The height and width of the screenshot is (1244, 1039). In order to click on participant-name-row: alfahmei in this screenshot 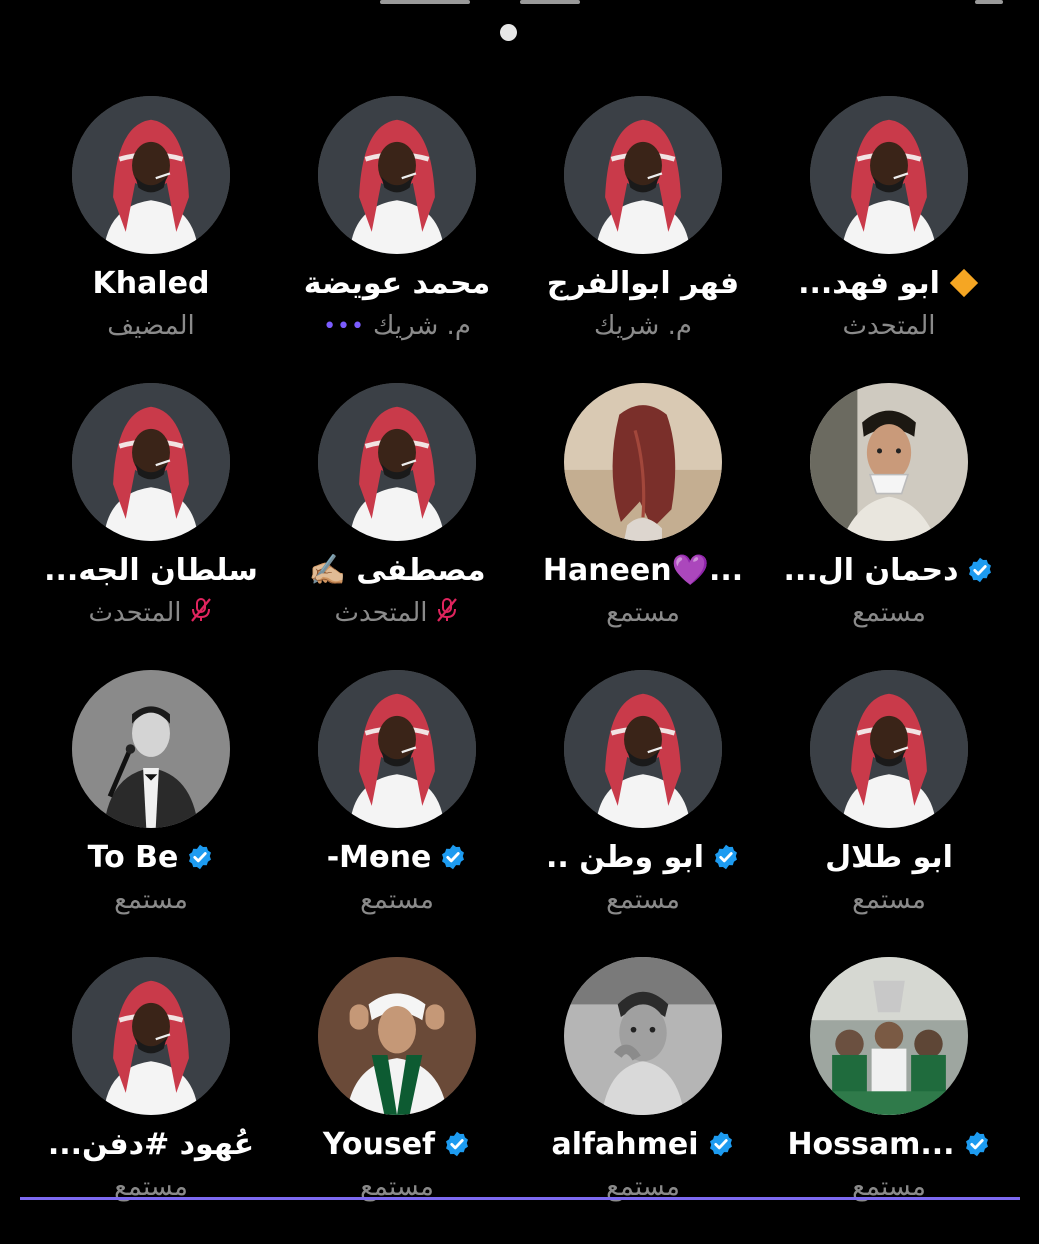, I will do `click(643, 1144)`.